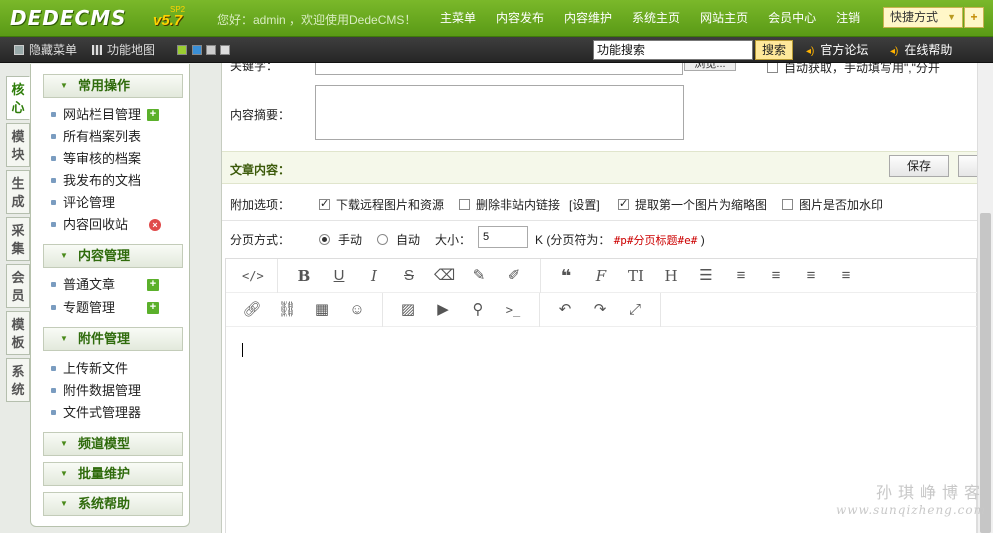 The width and height of the screenshot is (993, 533). What do you see at coordinates (96, 181) in the screenshot?
I see `menu-item-my-documents: 我发布的文档` at bounding box center [96, 181].